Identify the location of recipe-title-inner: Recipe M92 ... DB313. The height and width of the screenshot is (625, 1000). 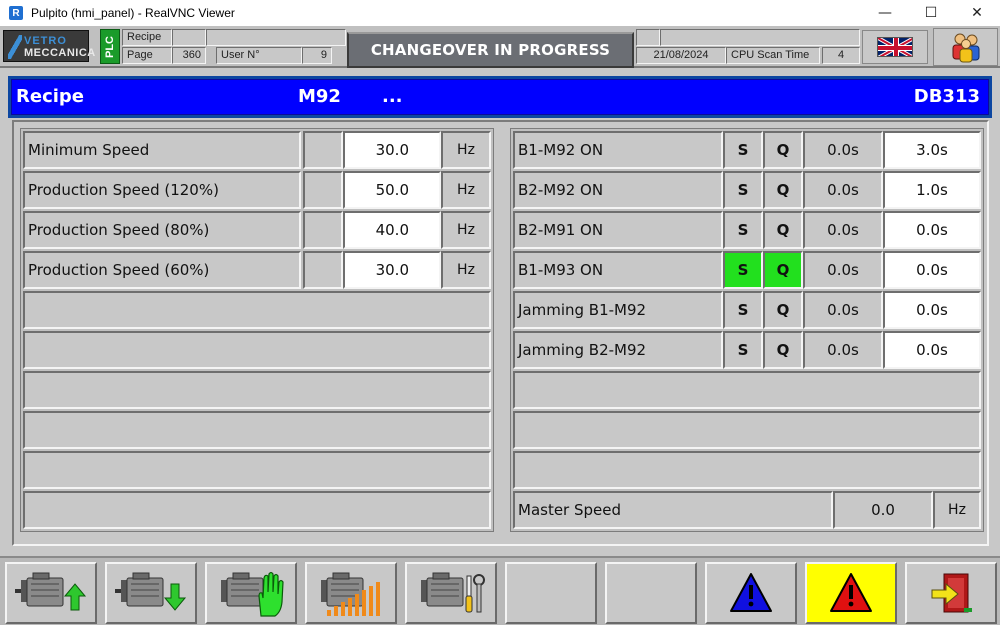
(500, 97).